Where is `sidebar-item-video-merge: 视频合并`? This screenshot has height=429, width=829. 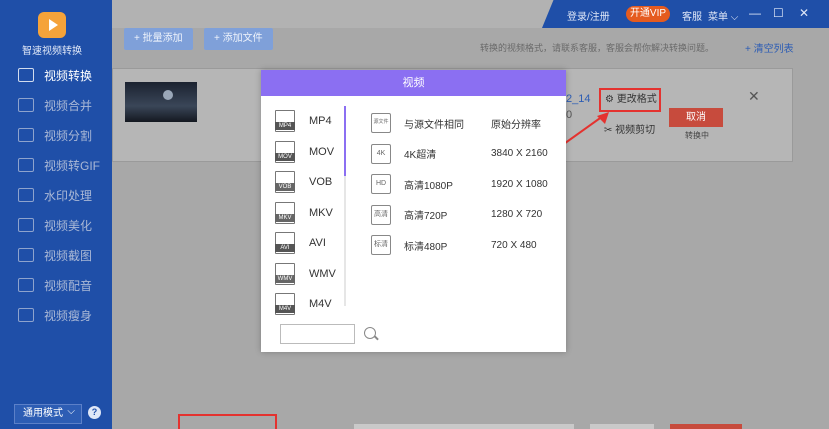 sidebar-item-video-merge: 视频合并 is located at coordinates (56, 105).